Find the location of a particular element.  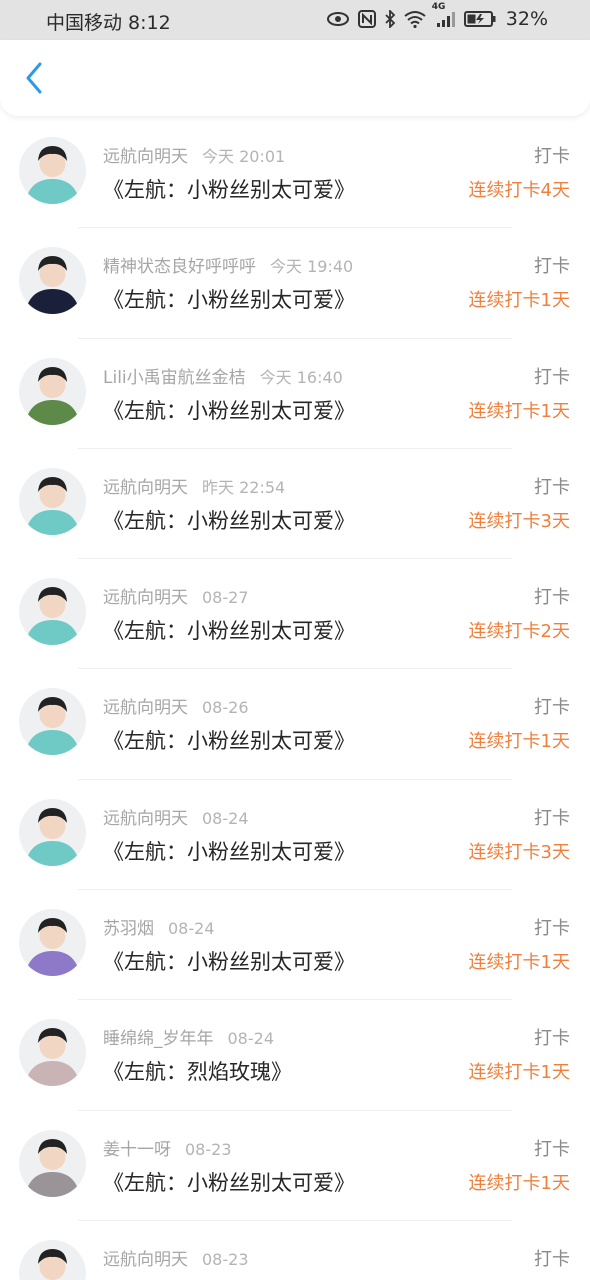

list-item: 睡绵绵_岁年年 08-24 《左航：烈焰玫瑰》 打卡 连续打卡1天 is located at coordinates (295, 1055).